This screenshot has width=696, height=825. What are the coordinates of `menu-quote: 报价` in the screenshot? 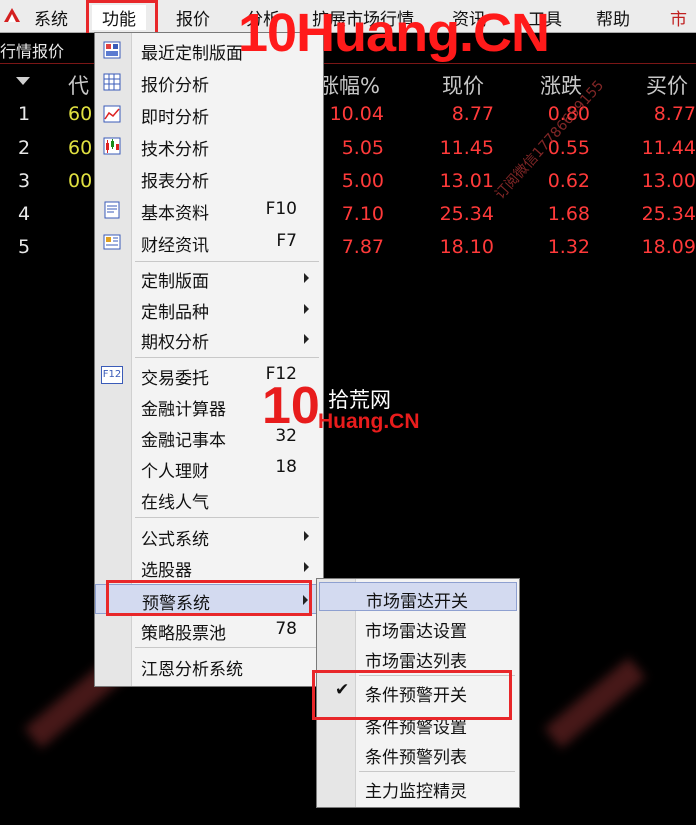 It's located at (193, 17).